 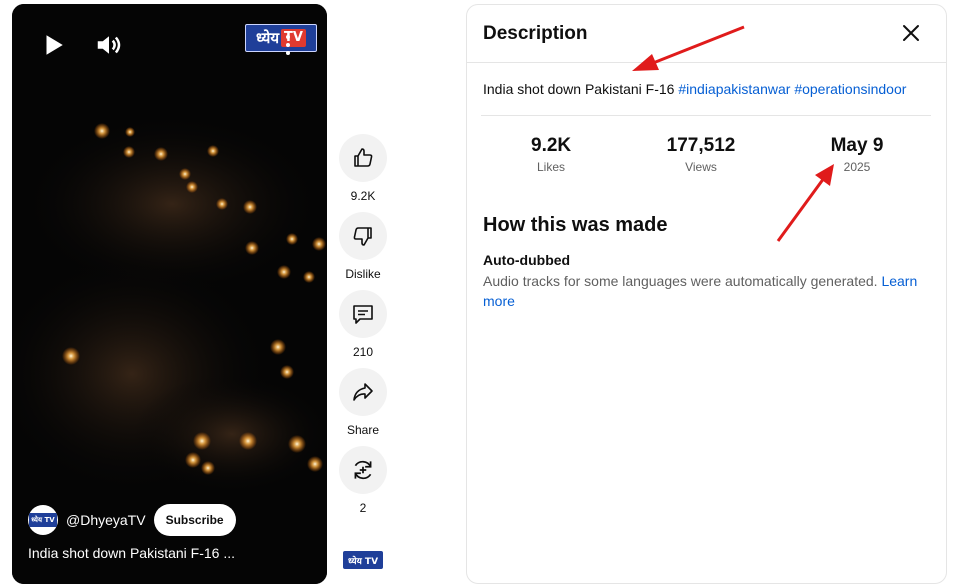 I want to click on share-button, so click(x=363, y=392).